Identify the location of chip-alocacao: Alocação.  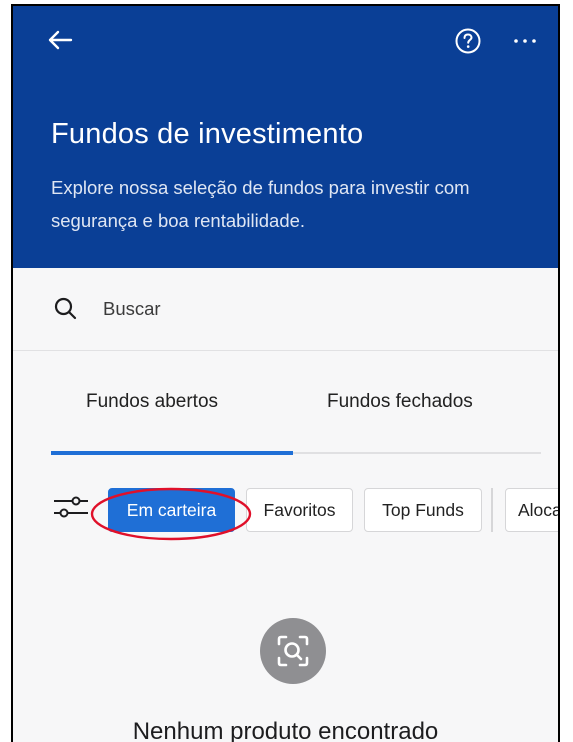
(531, 510).